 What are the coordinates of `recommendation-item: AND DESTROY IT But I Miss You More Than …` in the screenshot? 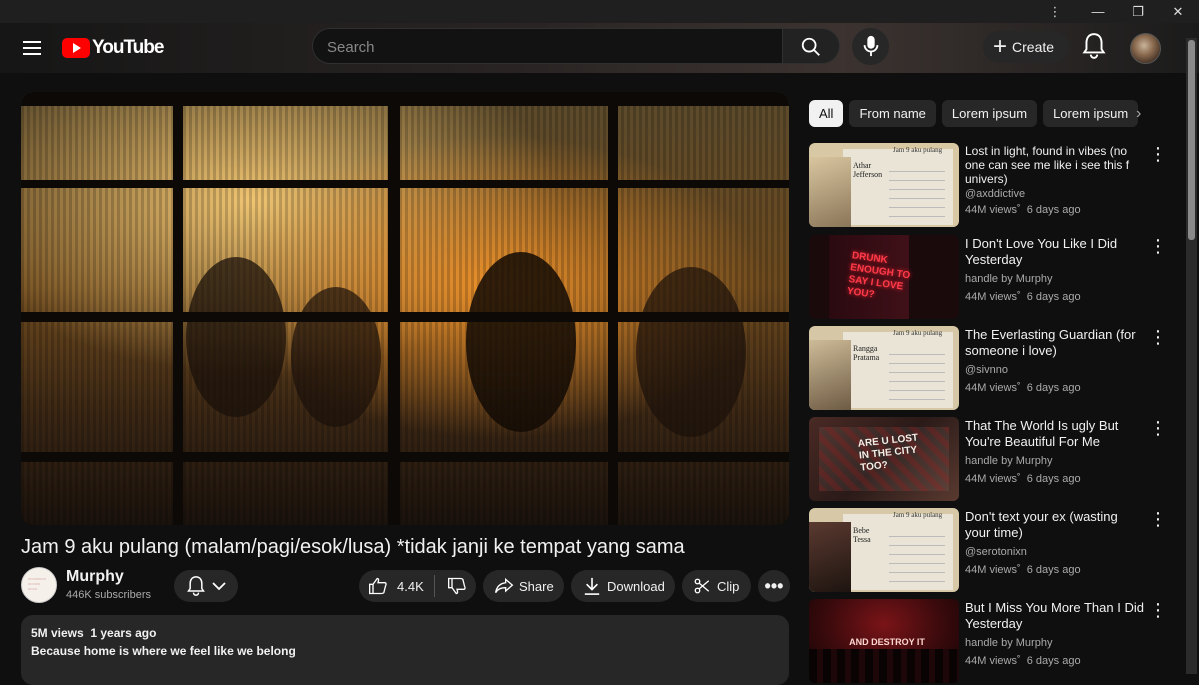 It's located at (989, 641).